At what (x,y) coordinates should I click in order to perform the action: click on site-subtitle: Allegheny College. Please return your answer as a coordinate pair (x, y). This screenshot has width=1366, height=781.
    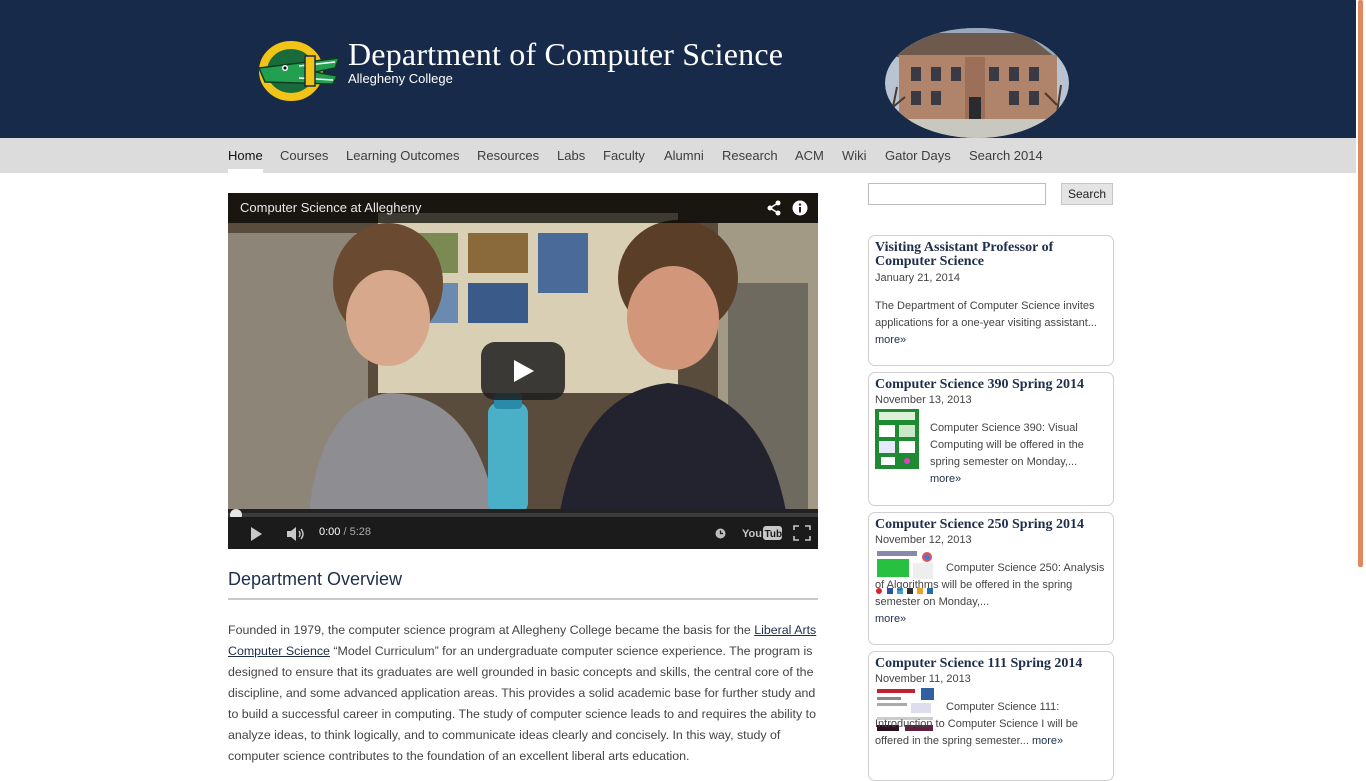
    Looking at the image, I should click on (400, 78).